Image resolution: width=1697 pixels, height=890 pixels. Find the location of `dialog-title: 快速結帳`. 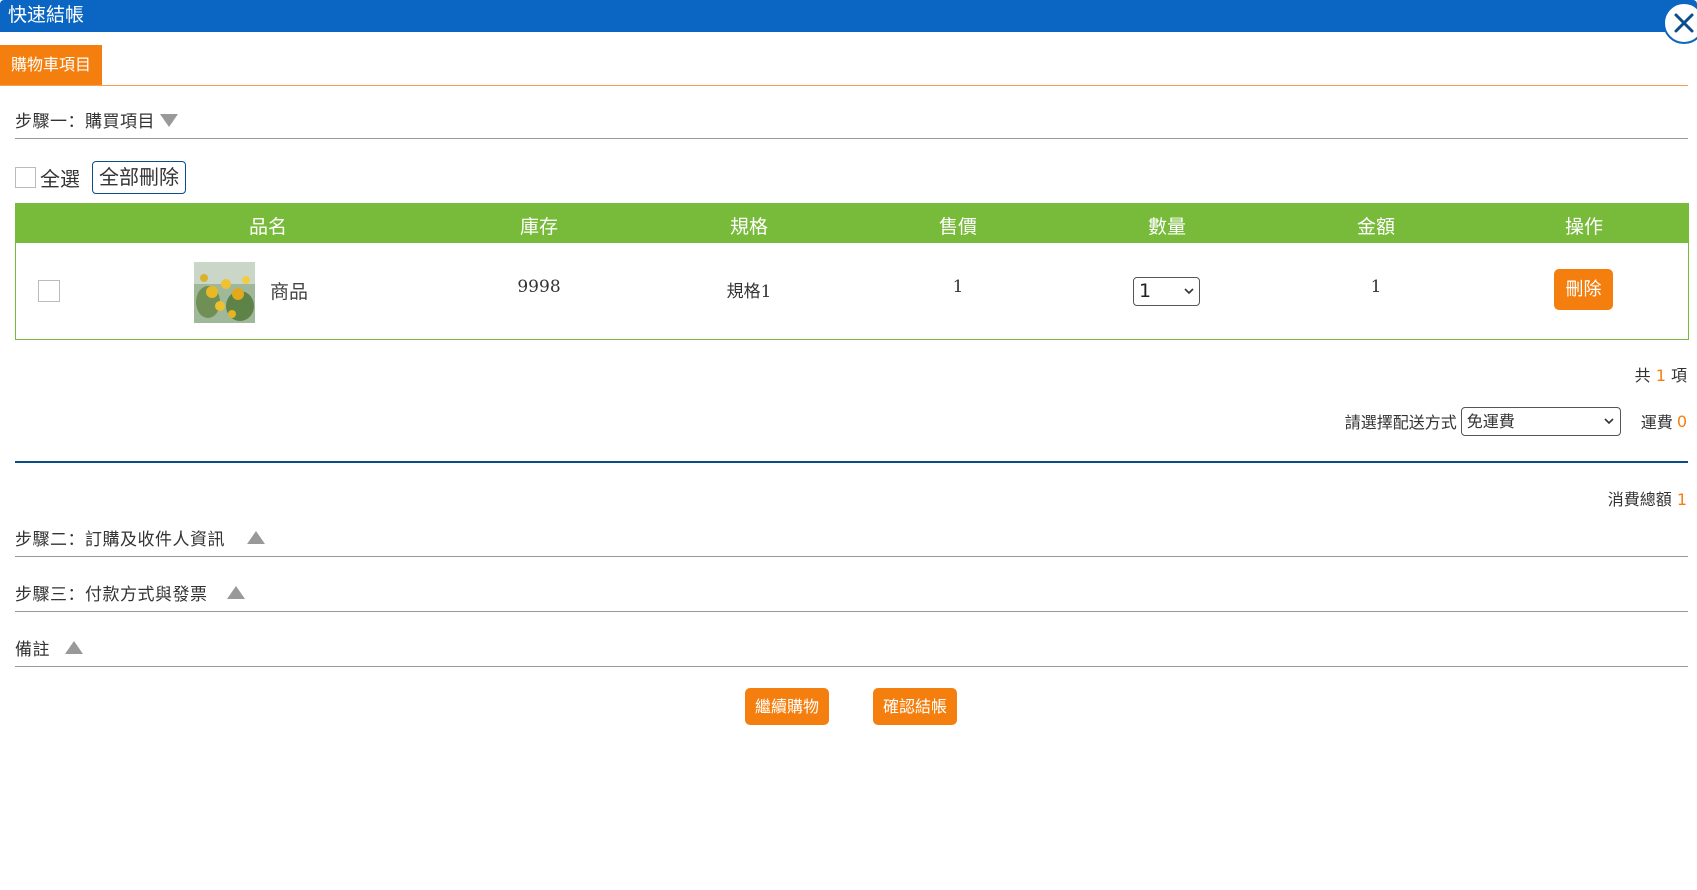

dialog-title: 快速結帳 is located at coordinates (46, 15).